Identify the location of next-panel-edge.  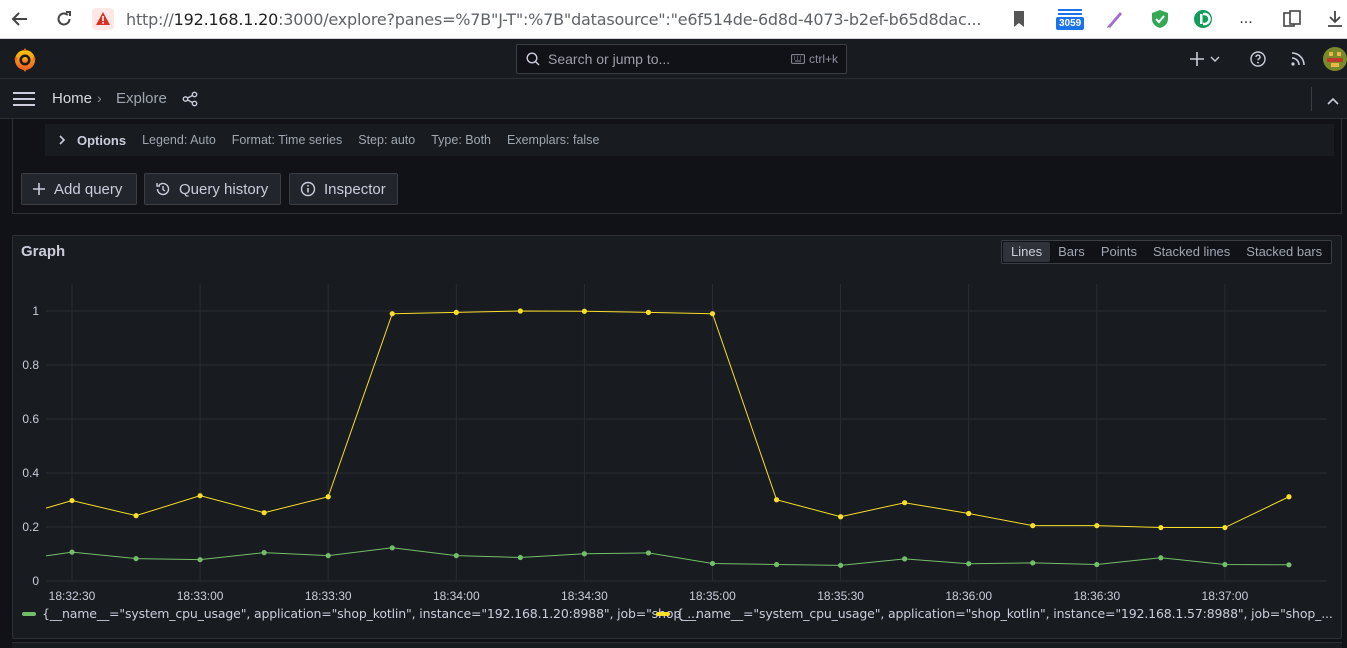
(677, 645).